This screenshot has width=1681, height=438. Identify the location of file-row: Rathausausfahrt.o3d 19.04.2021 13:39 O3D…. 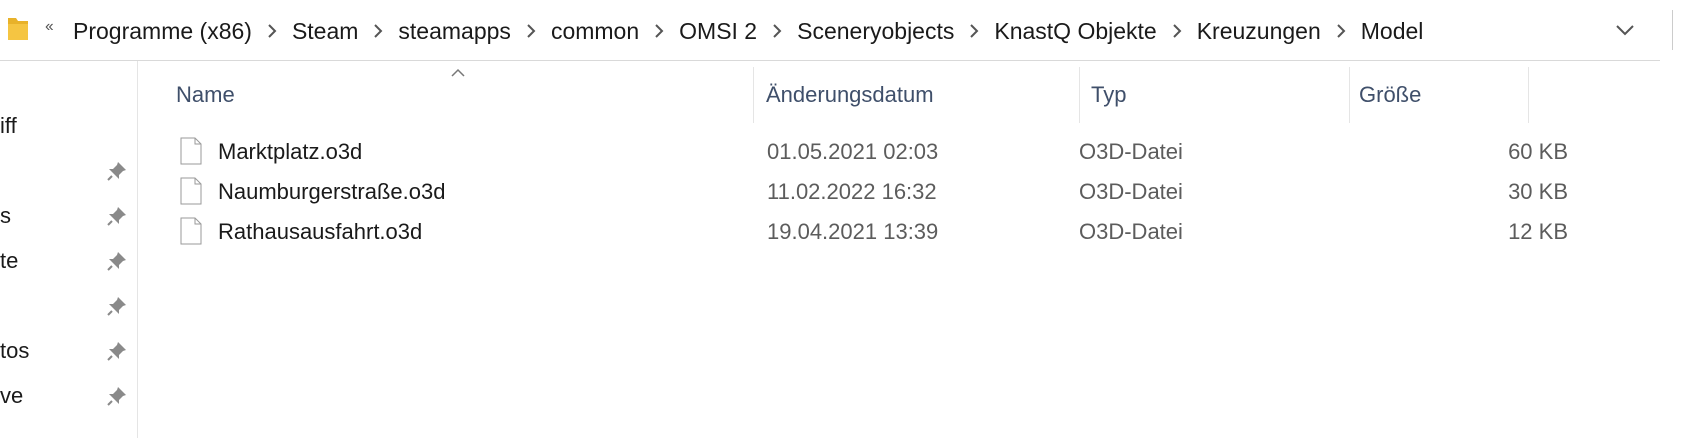
(868, 233).